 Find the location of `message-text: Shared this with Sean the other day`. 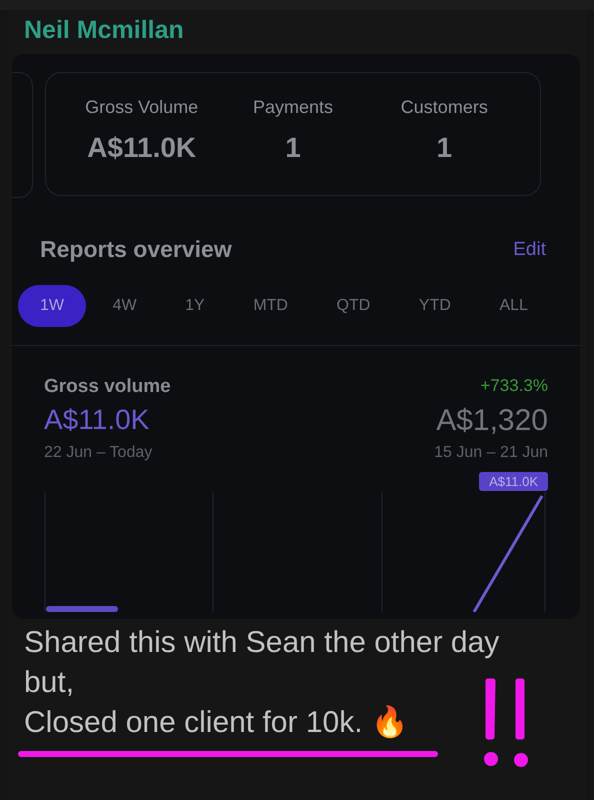

message-text: Shared this with Sean the other day is located at coordinates (262, 643).